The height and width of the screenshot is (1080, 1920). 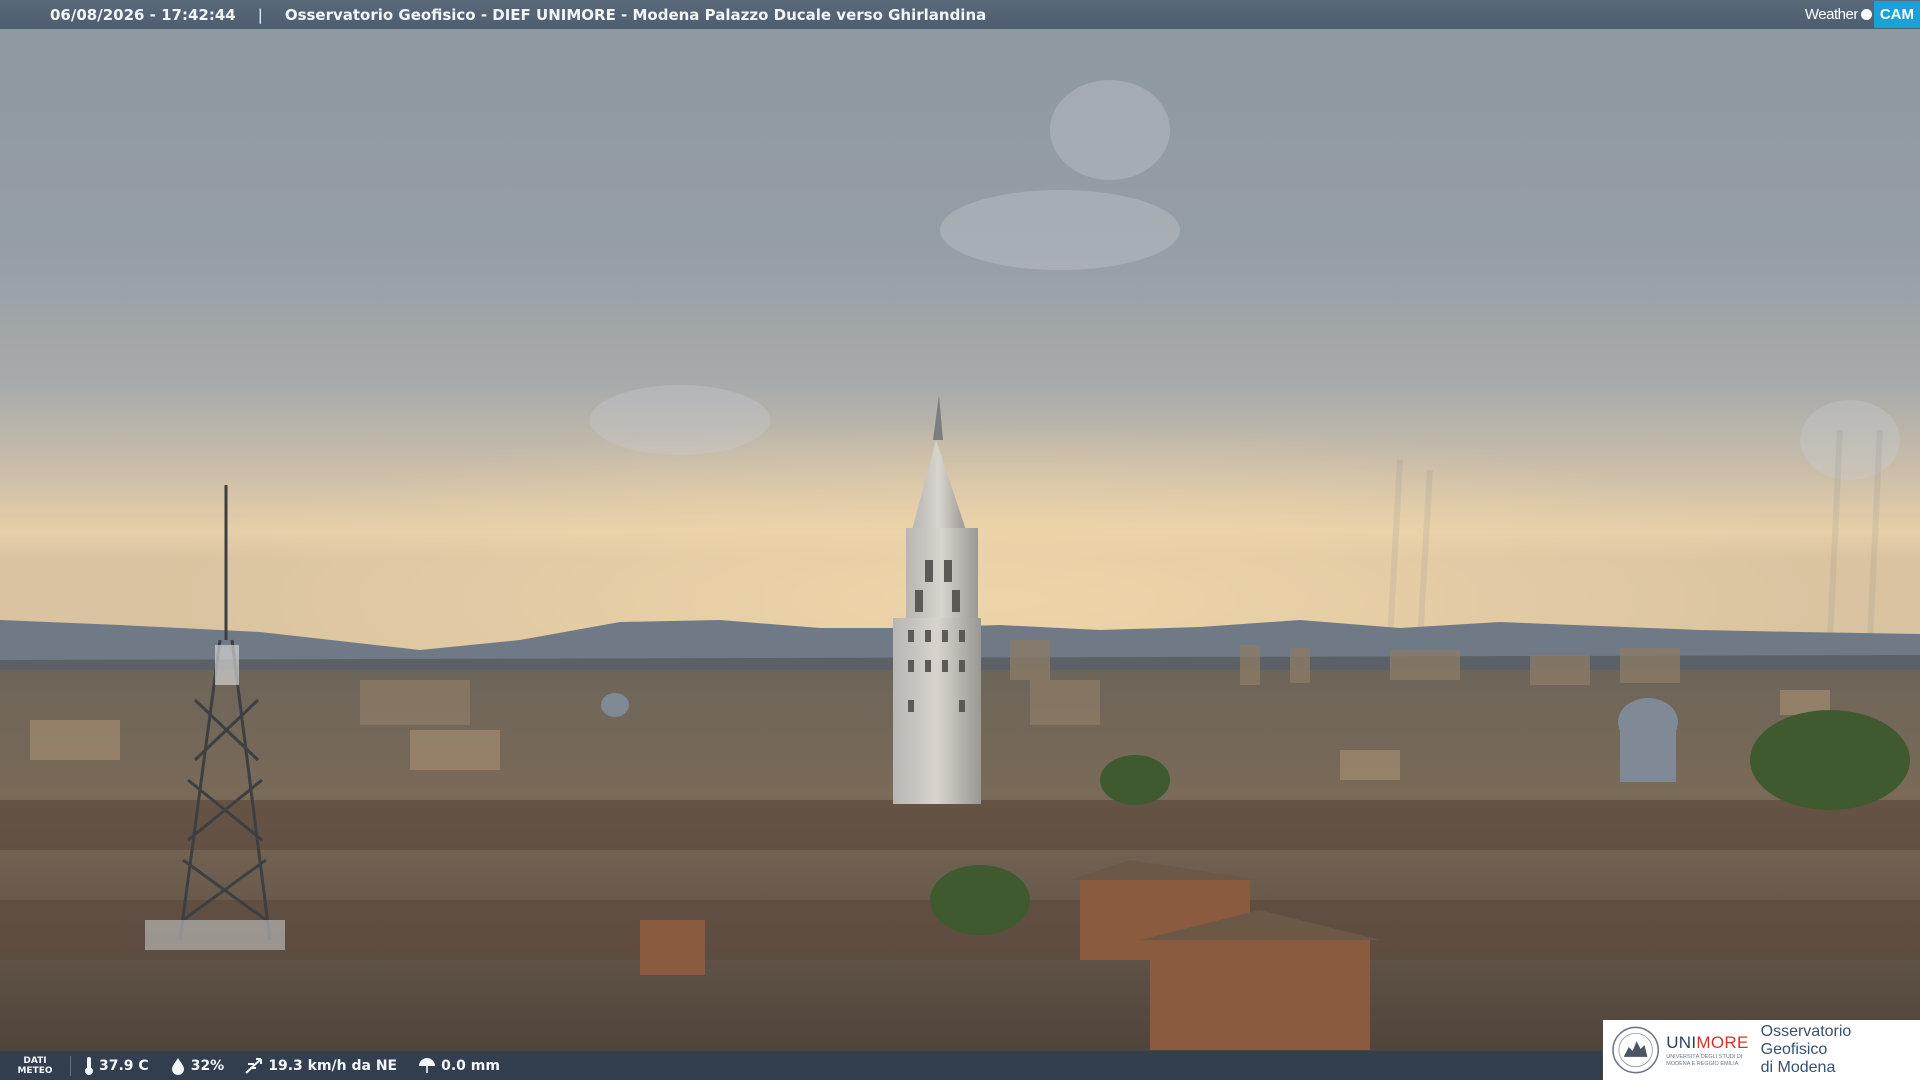 I want to click on observatory-name: Osservatorio Geofisico di Modena, so click(x=1840, y=1050).